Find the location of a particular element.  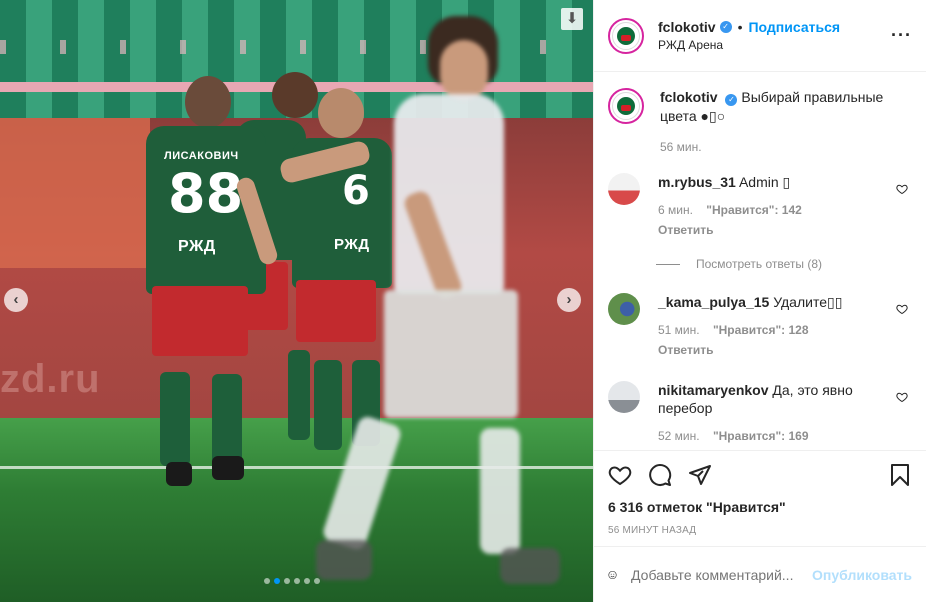

board-text: zd.ru is located at coordinates (50, 379).